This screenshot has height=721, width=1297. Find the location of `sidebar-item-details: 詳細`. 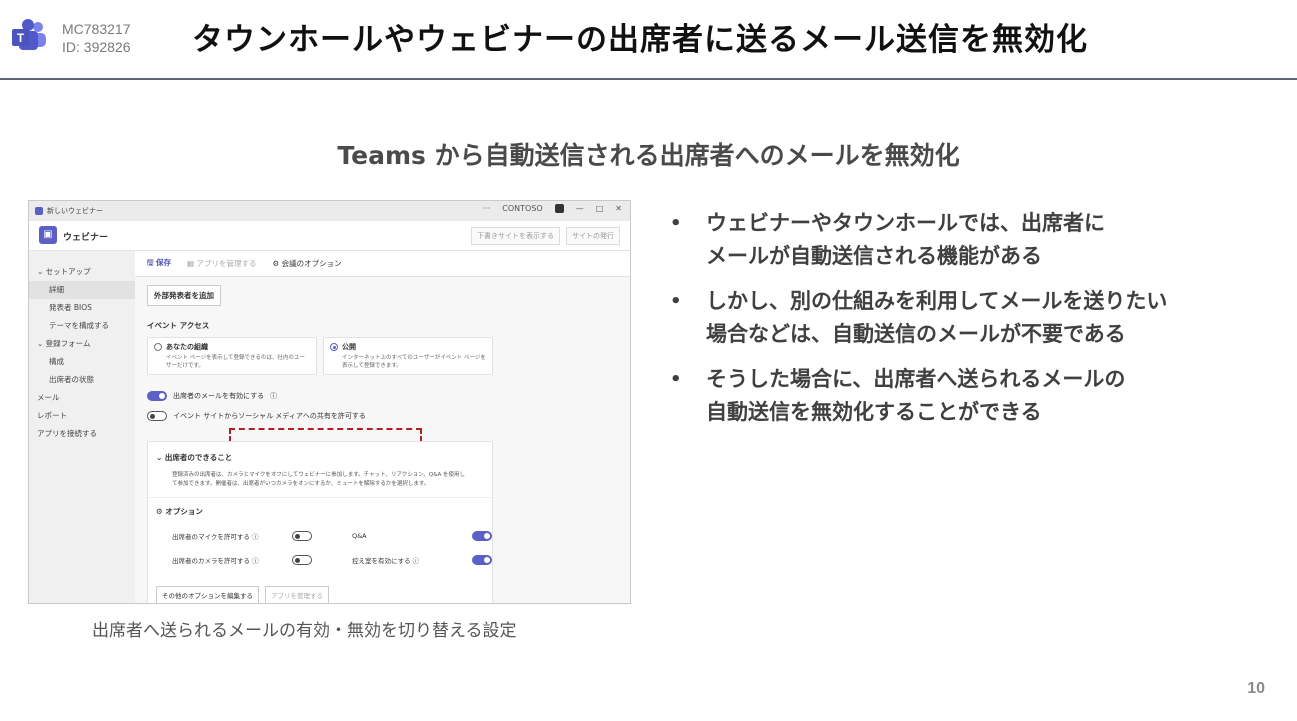

sidebar-item-details: 詳細 is located at coordinates (82, 290).